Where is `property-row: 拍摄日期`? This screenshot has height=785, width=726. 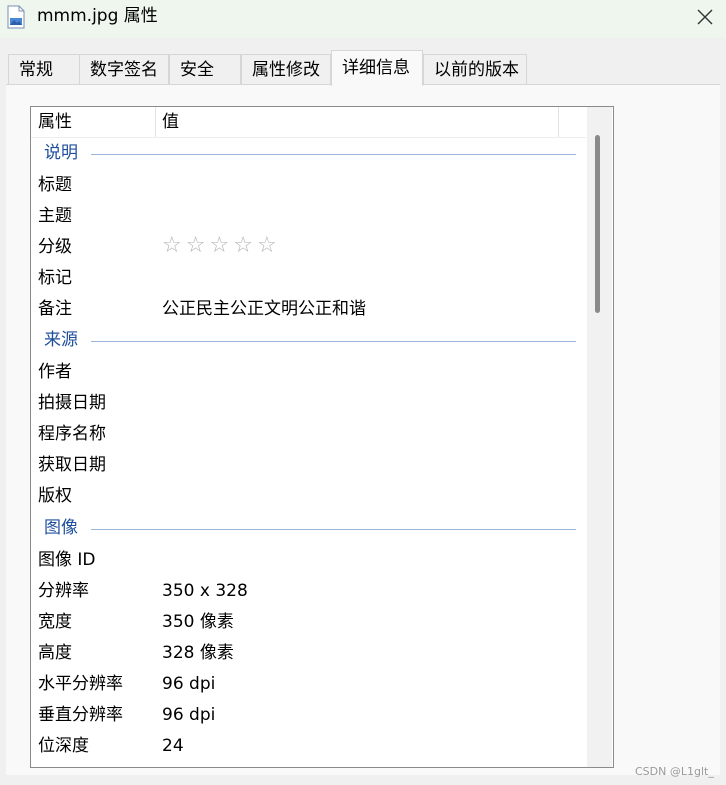 property-row: 拍摄日期 is located at coordinates (308, 403).